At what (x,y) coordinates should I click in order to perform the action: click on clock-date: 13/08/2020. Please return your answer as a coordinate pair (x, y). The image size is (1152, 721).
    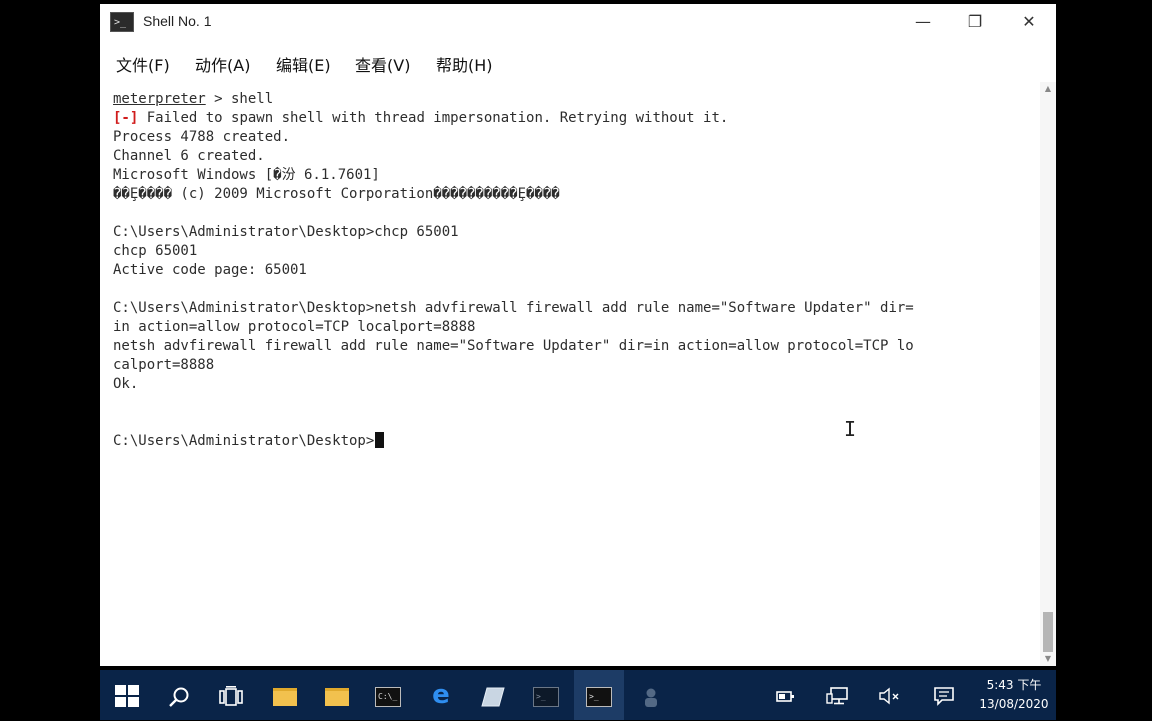
    Looking at the image, I should click on (1014, 704).